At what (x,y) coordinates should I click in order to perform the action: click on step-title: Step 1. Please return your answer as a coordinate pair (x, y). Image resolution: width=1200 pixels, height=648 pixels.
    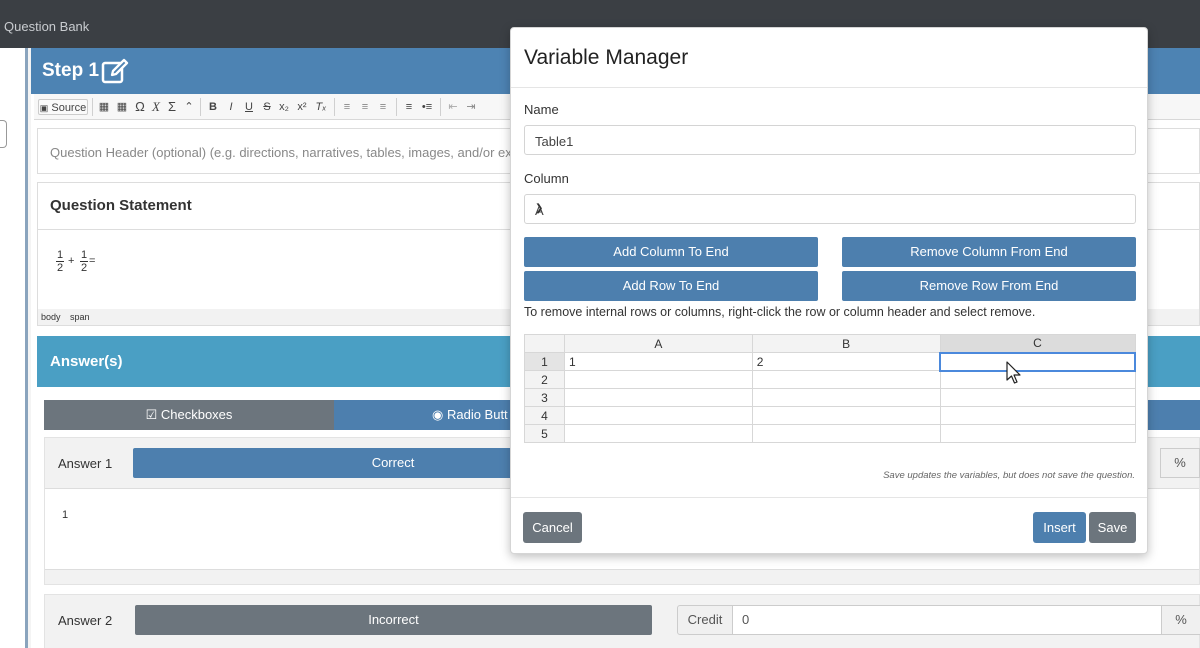
    Looking at the image, I should click on (71, 70).